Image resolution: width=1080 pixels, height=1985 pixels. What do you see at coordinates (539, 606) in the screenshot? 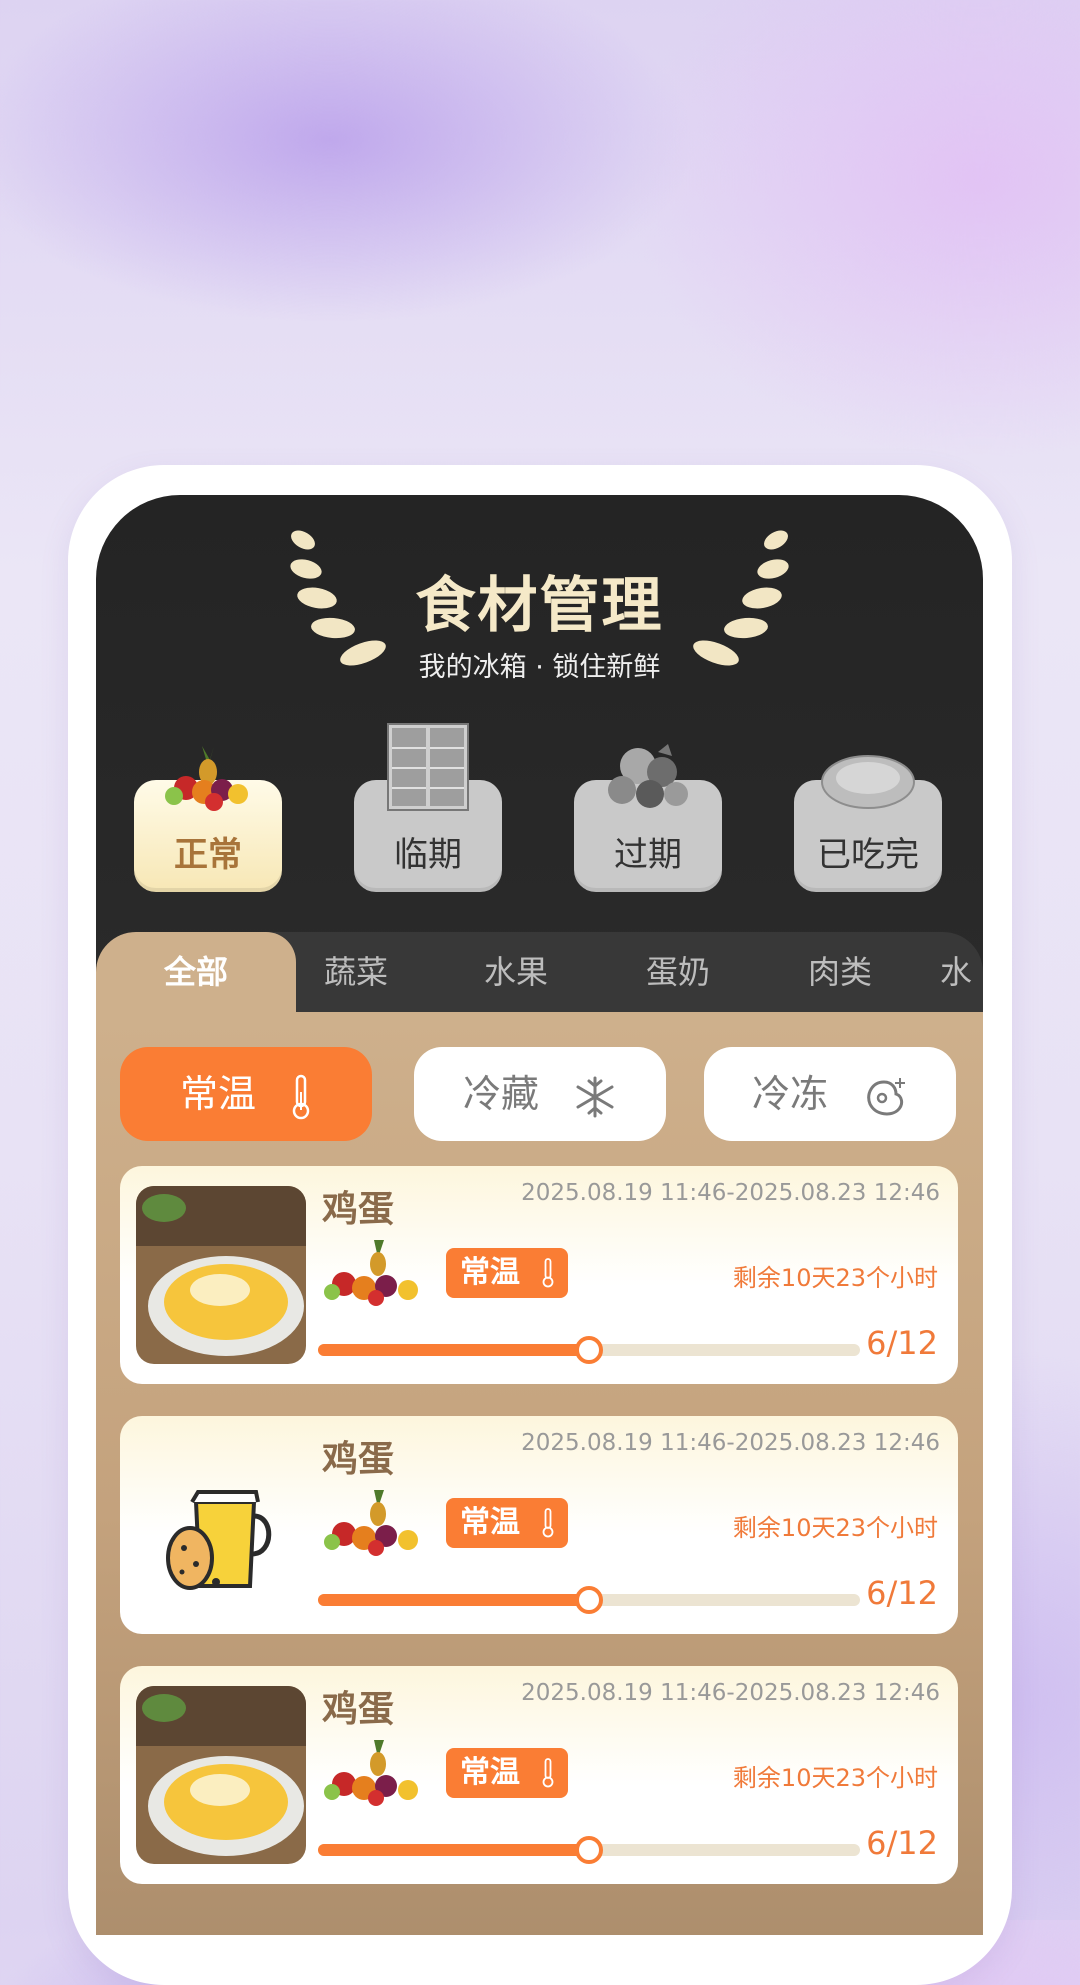
I see `page-title: 食材管理` at bounding box center [539, 606].